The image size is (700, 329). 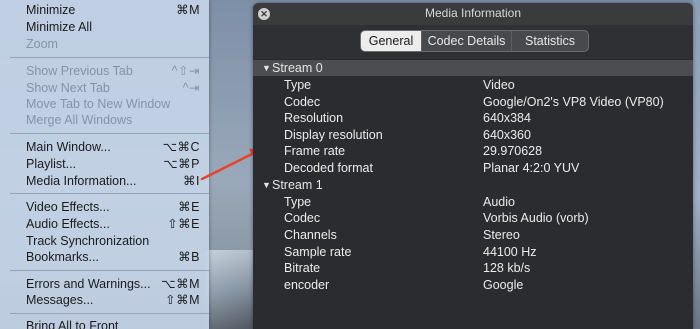 I want to click on property-value: 128 kb/s, so click(x=507, y=268).